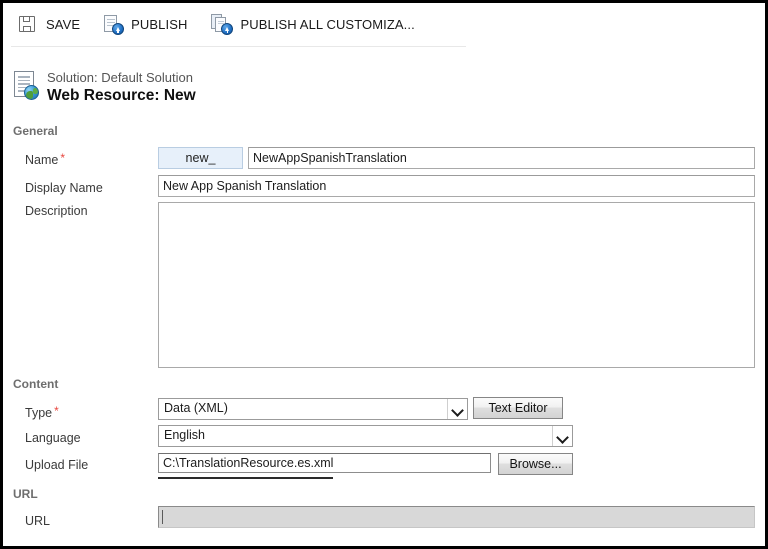 The height and width of the screenshot is (549, 768). What do you see at coordinates (196, 408) in the screenshot?
I see `type-select-value: Data (XML)` at bounding box center [196, 408].